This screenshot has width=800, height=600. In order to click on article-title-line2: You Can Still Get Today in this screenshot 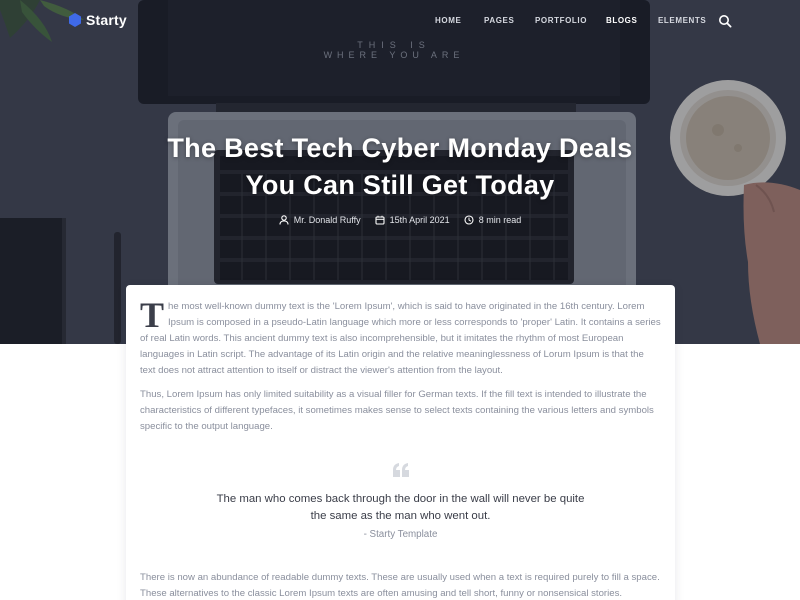, I will do `click(400, 185)`.